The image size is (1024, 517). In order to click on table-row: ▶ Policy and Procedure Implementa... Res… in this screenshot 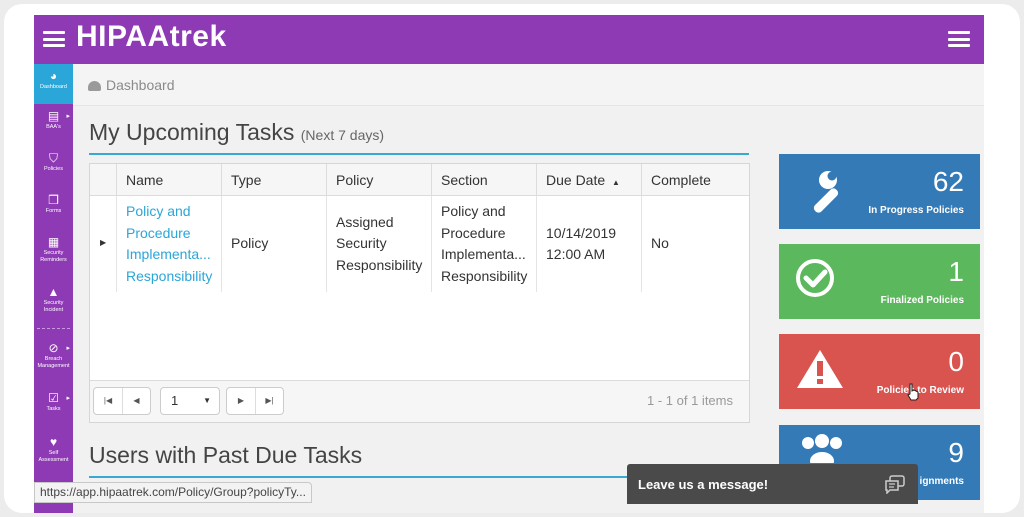, I will do `click(419, 244)`.